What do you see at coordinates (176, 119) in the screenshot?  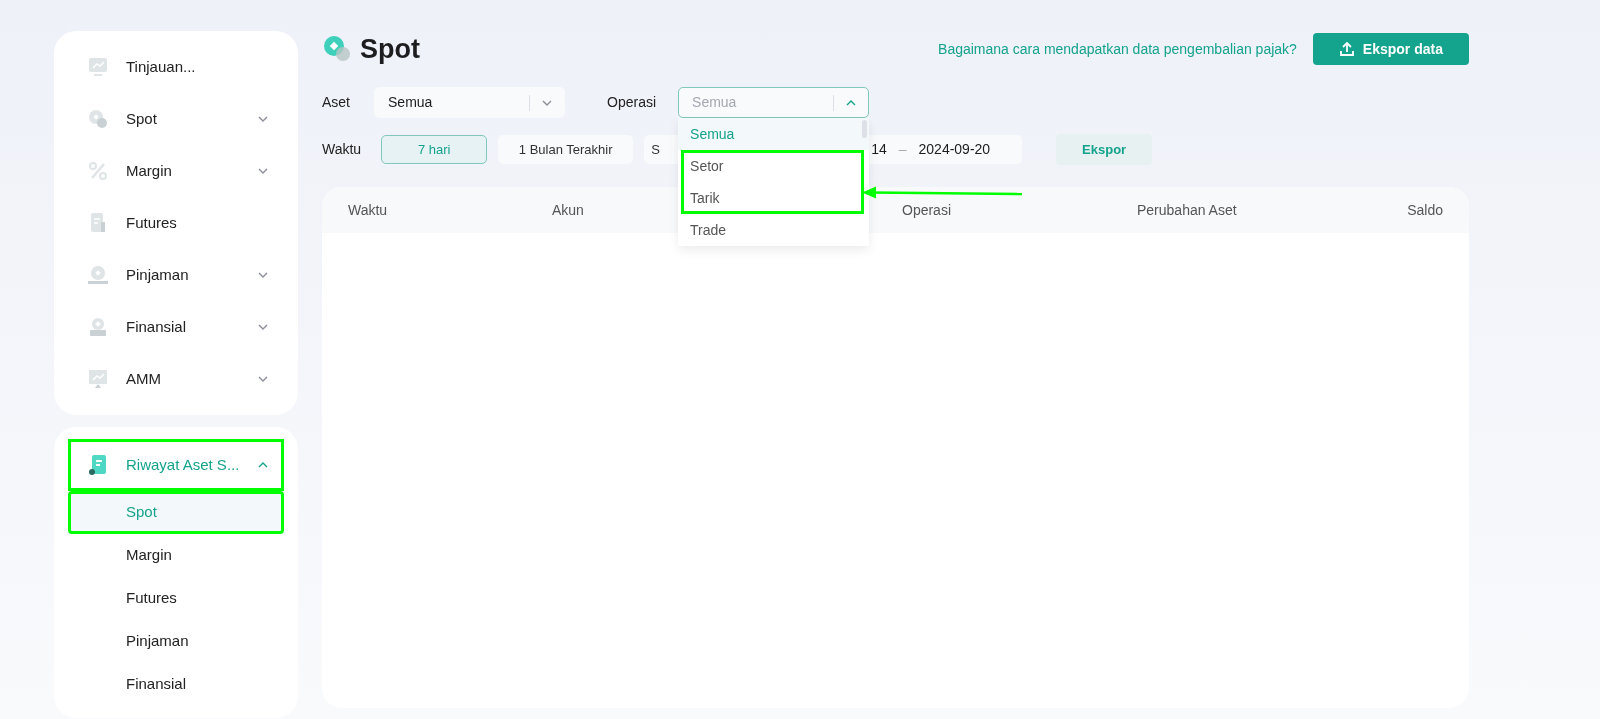 I see `sidebar-item: Spot` at bounding box center [176, 119].